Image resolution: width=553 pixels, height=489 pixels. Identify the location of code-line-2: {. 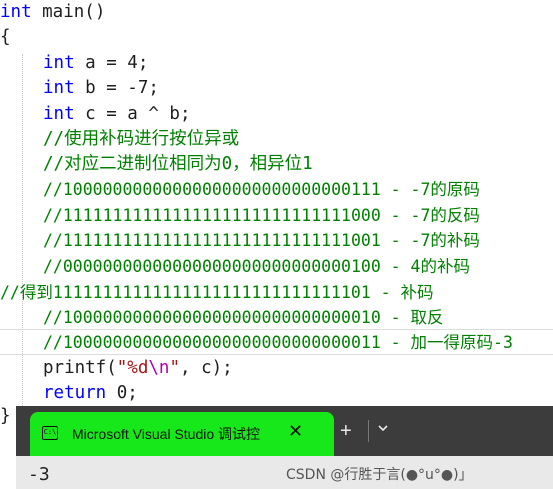
(276, 37).